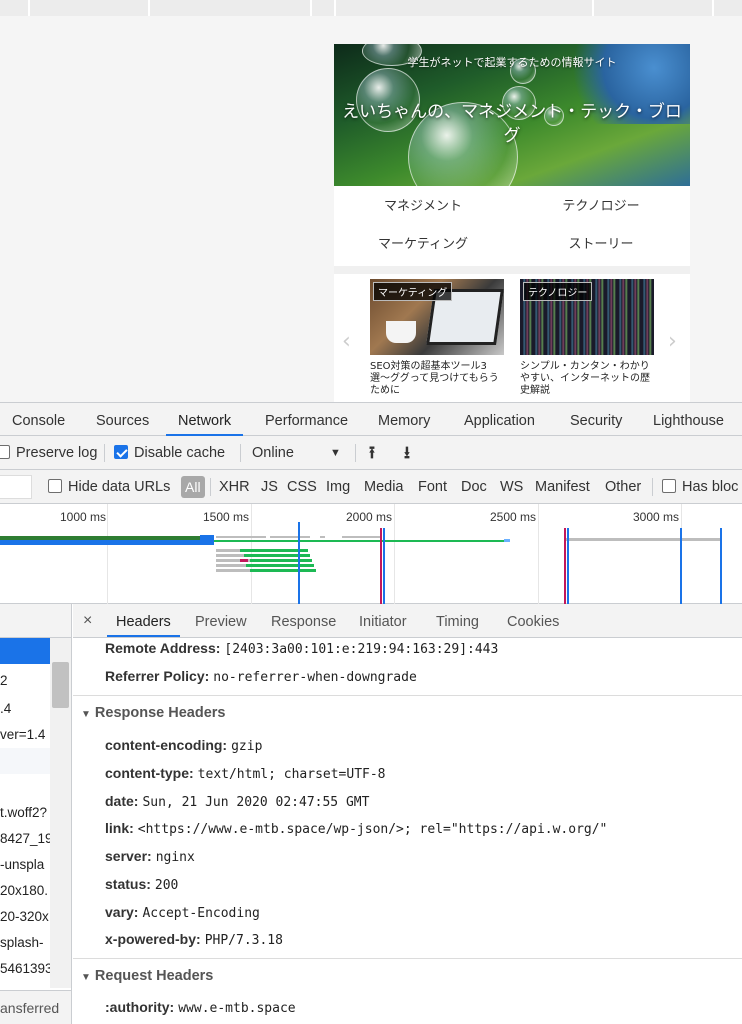 The width and height of the screenshot is (742, 1024). What do you see at coordinates (423, 207) in the screenshot?
I see `category-management: マネジメント` at bounding box center [423, 207].